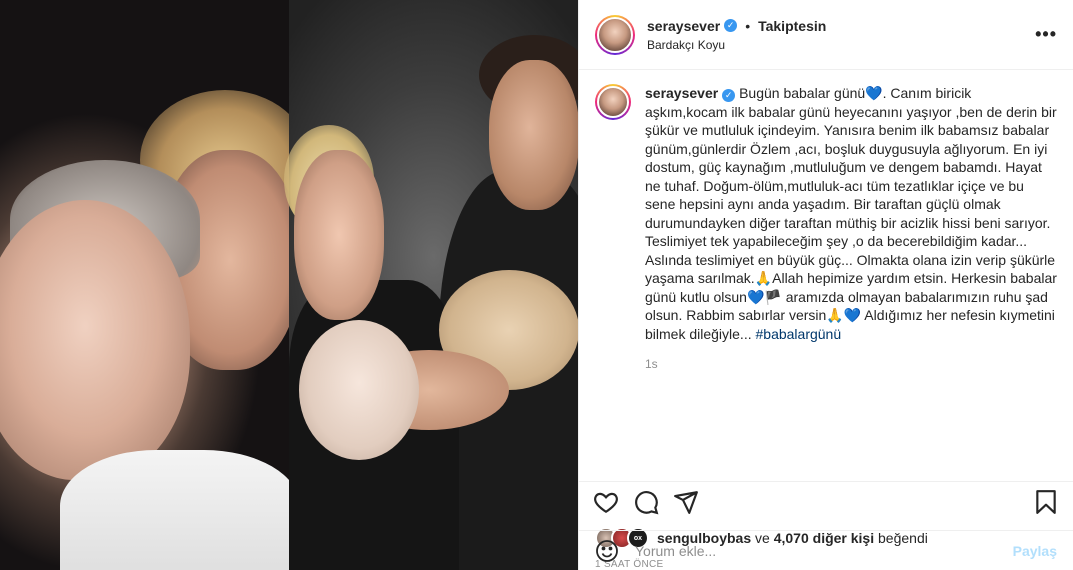 The width and height of the screenshot is (1073, 570). I want to click on comment-icon, so click(646, 502).